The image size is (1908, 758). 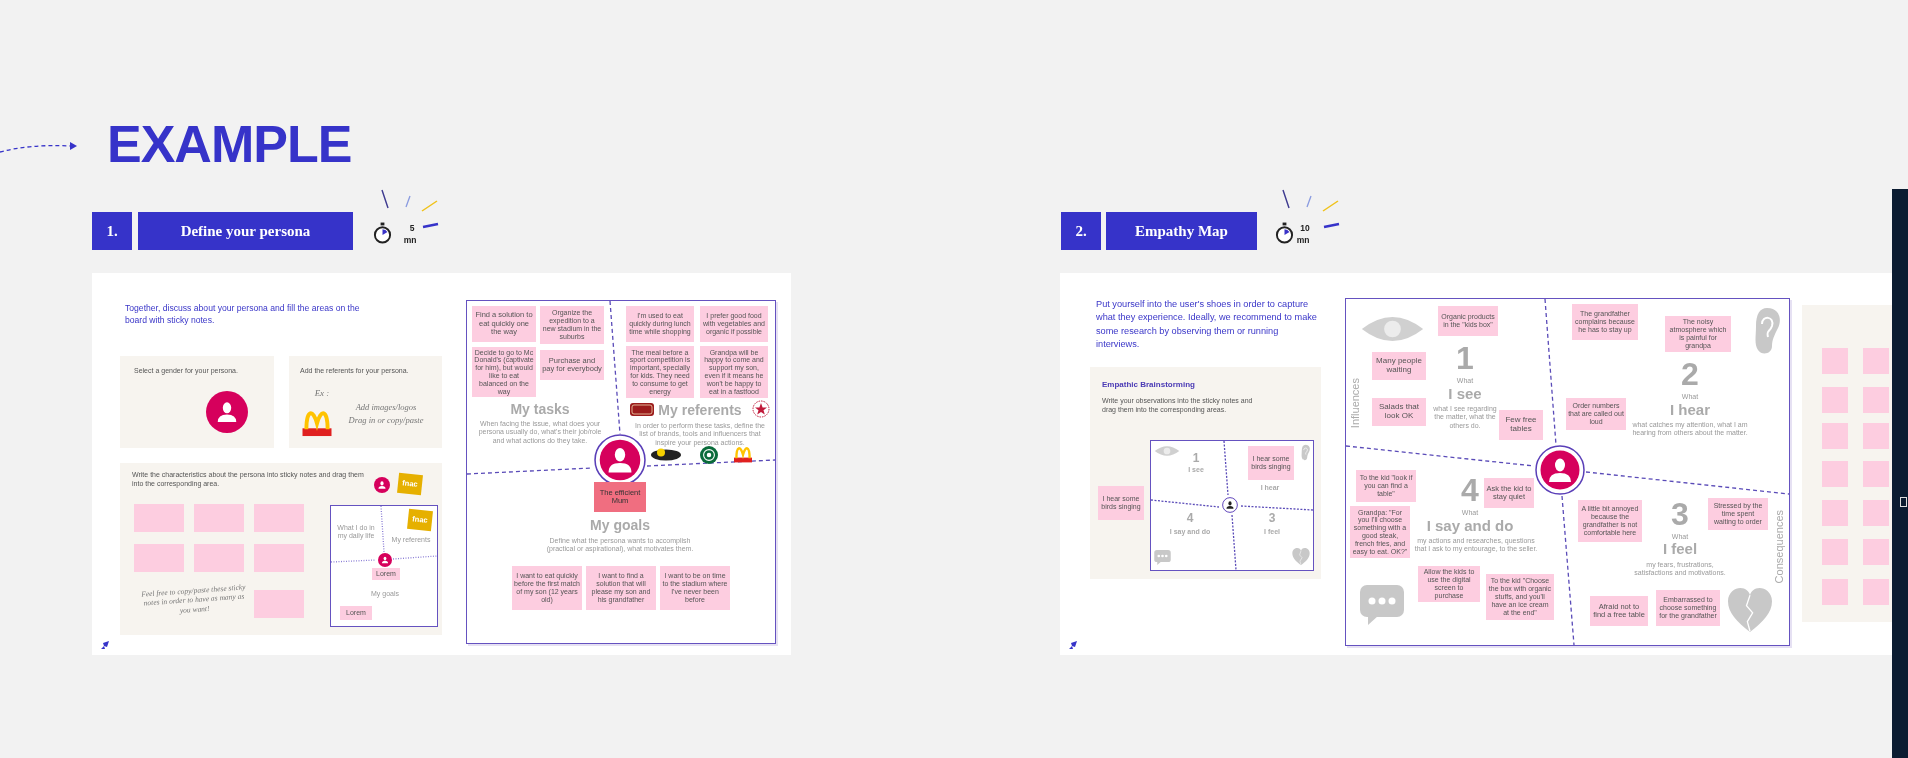 What do you see at coordinates (412, 229) in the screenshot?
I see `timer-duration: 5` at bounding box center [412, 229].